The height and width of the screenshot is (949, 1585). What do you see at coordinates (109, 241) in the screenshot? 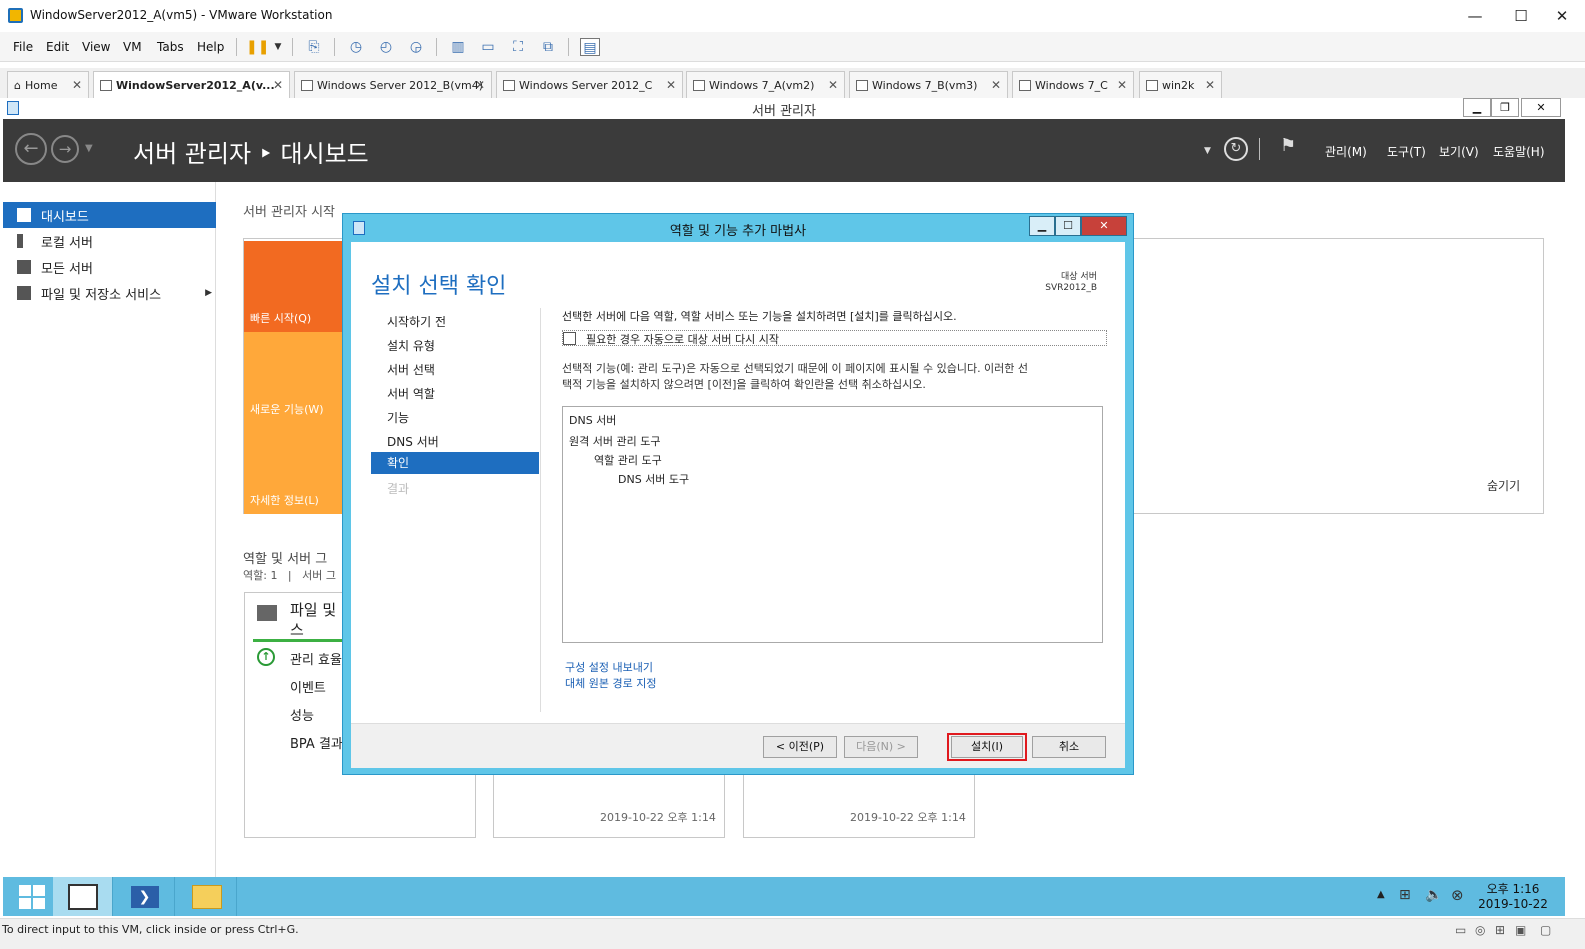
I see `sidebar-item-local-server: 로컬 서버` at bounding box center [109, 241].